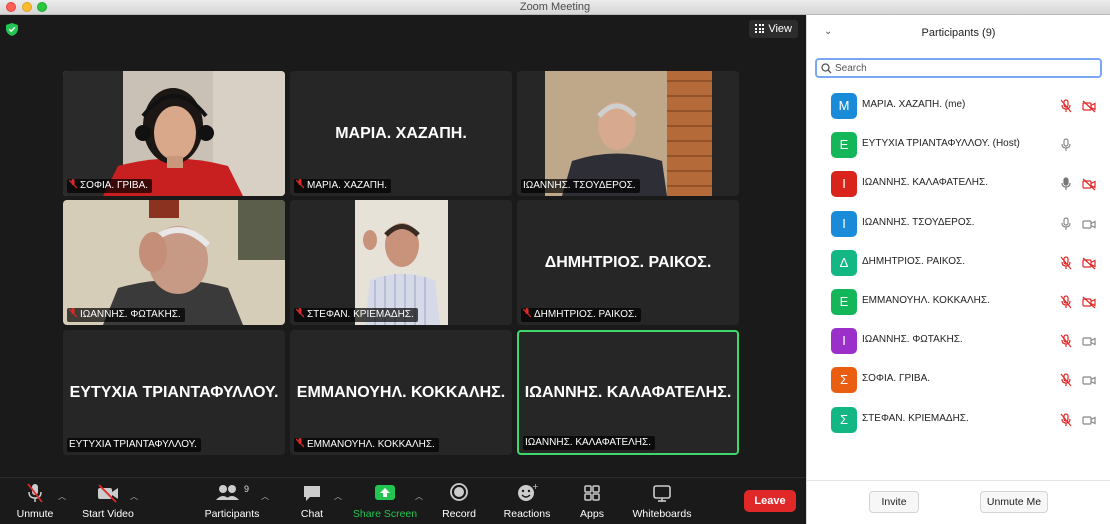 The width and height of the screenshot is (1110, 524). Describe the element at coordinates (12, 29) in the screenshot. I see `security-shield-icon` at that location.